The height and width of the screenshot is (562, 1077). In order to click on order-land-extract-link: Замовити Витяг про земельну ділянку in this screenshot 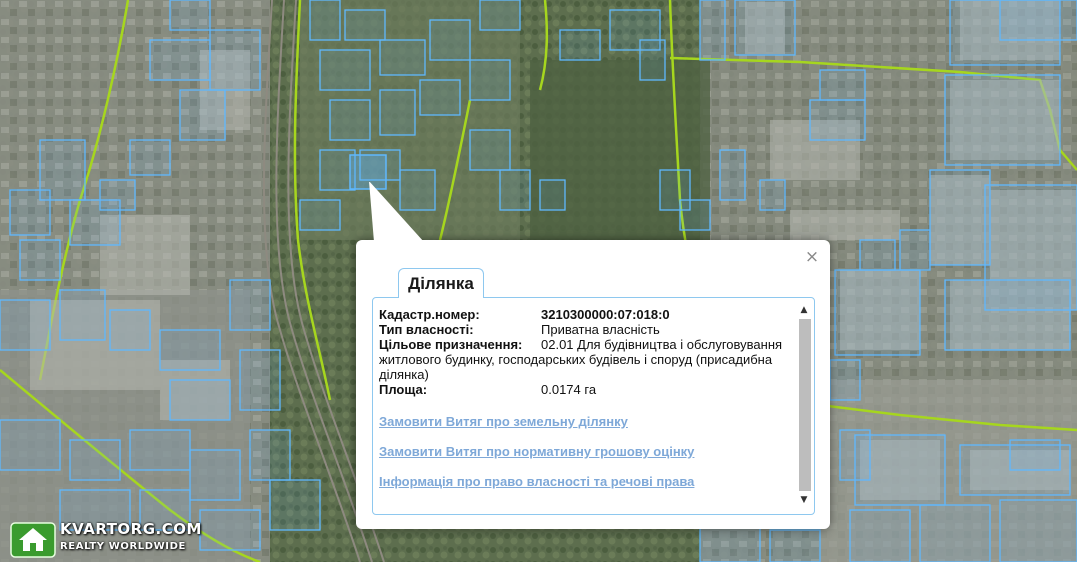, I will do `click(584, 421)`.